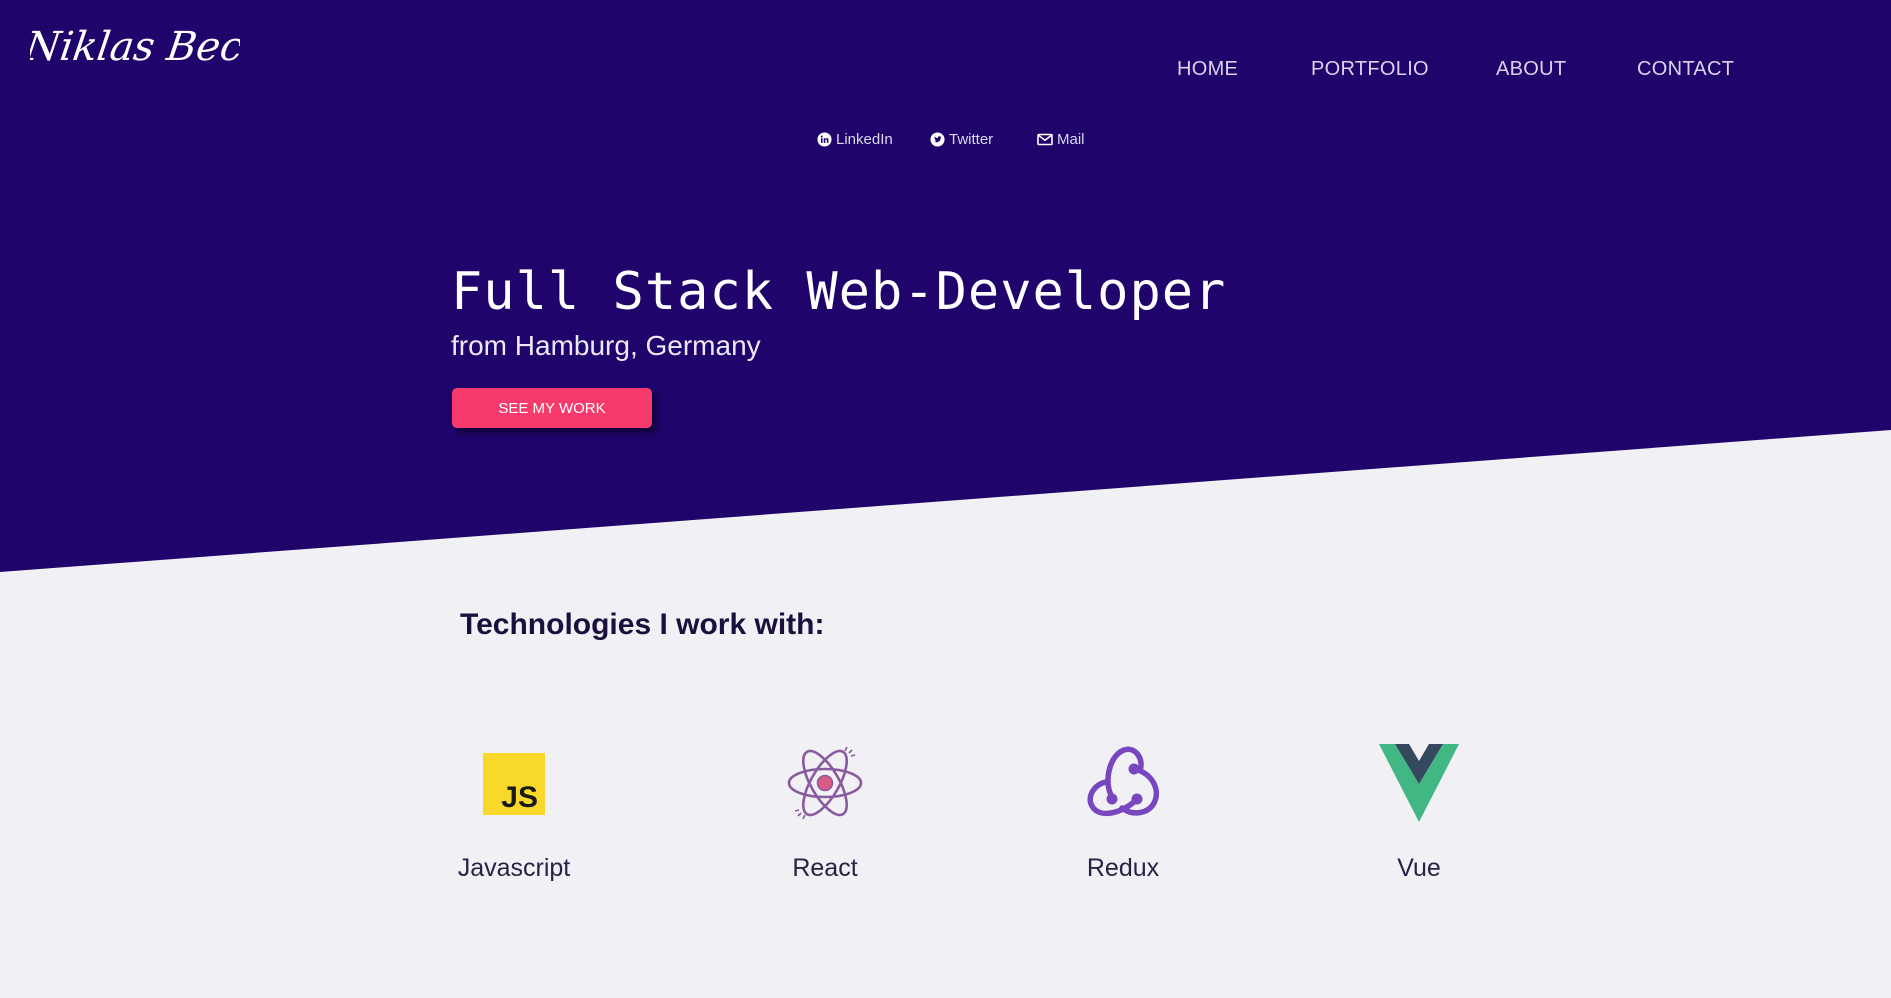 The image size is (1891, 998). I want to click on tech-label-javascript: Javascript, so click(514, 868).